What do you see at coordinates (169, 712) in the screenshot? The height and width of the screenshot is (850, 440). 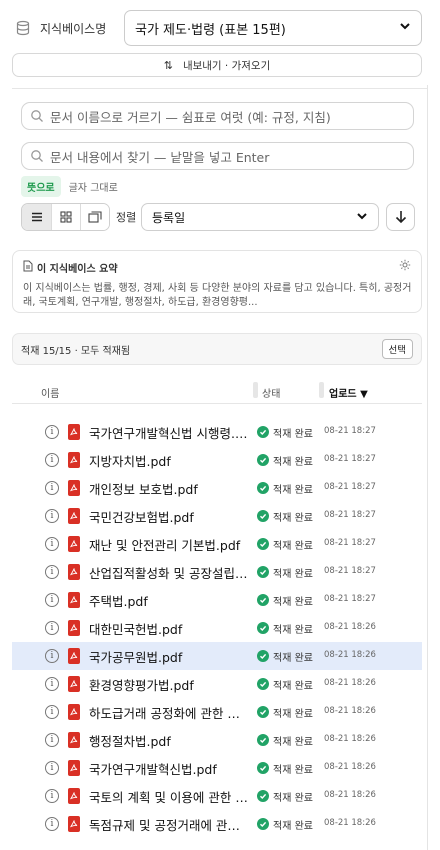 I see `file-name: 하도급거래 공정화에 관한 법률.pdf` at bounding box center [169, 712].